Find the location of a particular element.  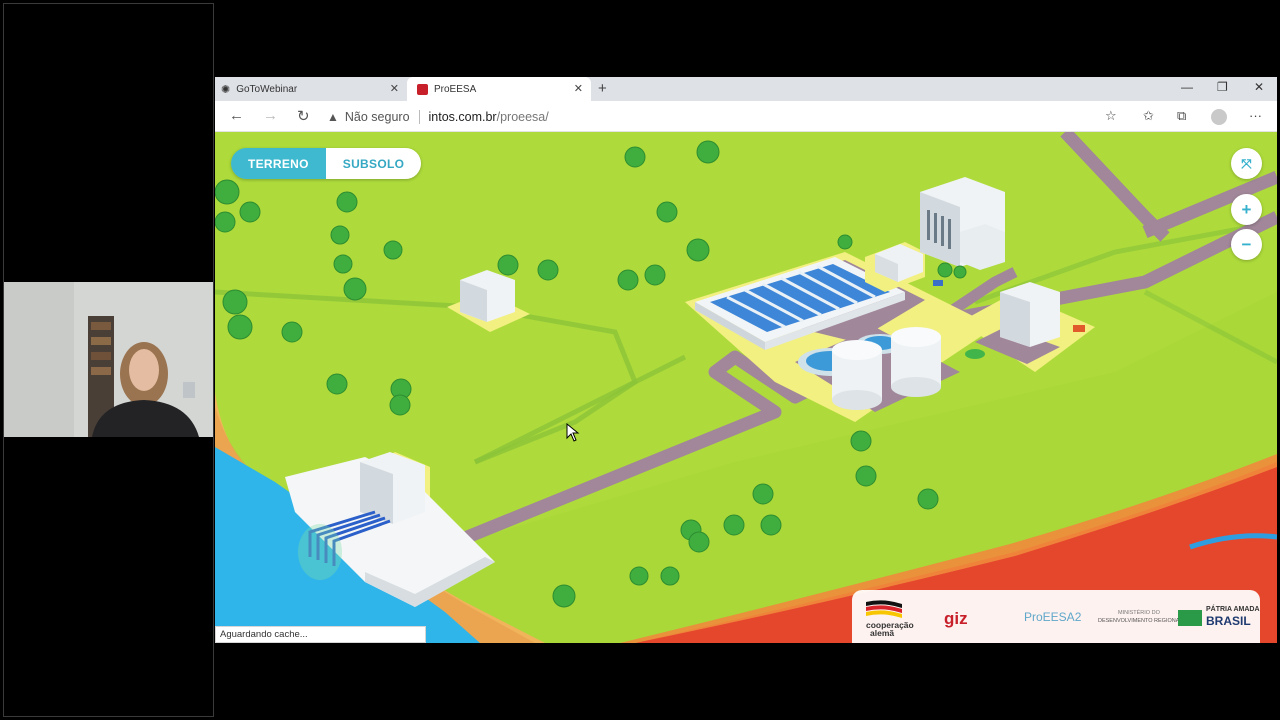

new-tab-button: + is located at coordinates (602, 88).